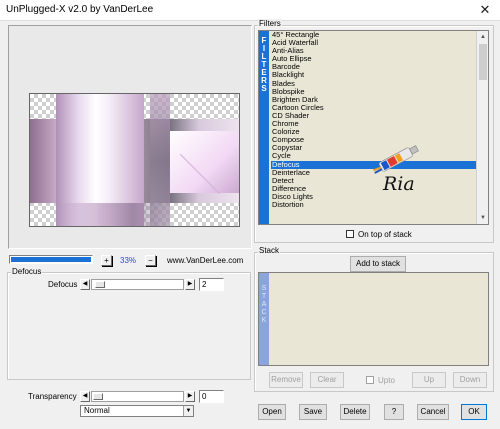 This screenshot has width=500, height=429. Describe the element at coordinates (264, 127) in the screenshot. I see `filters-band: FILTERS` at that location.